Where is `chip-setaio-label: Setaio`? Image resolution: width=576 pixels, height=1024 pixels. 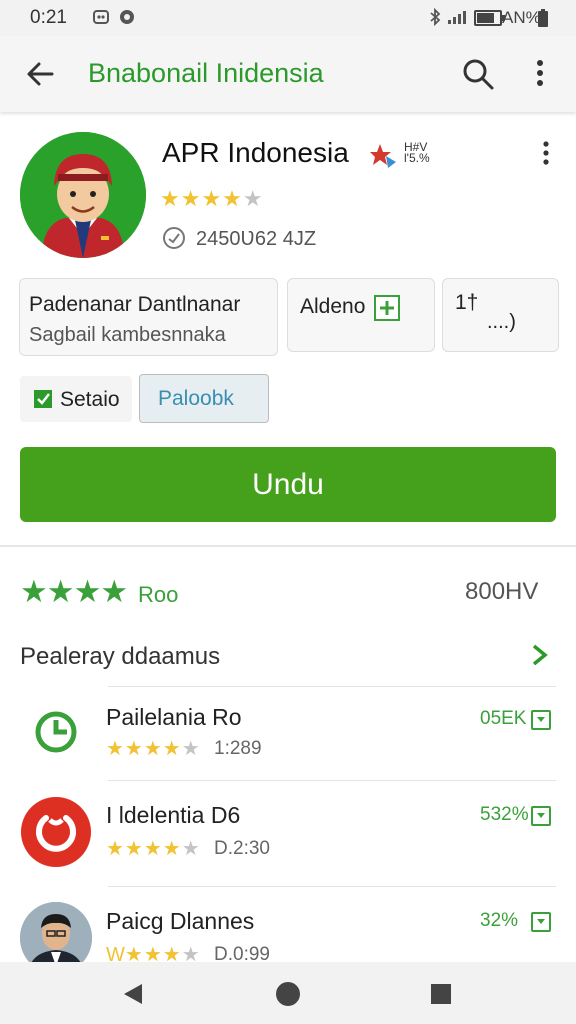 chip-setaio-label: Setaio is located at coordinates (90, 399).